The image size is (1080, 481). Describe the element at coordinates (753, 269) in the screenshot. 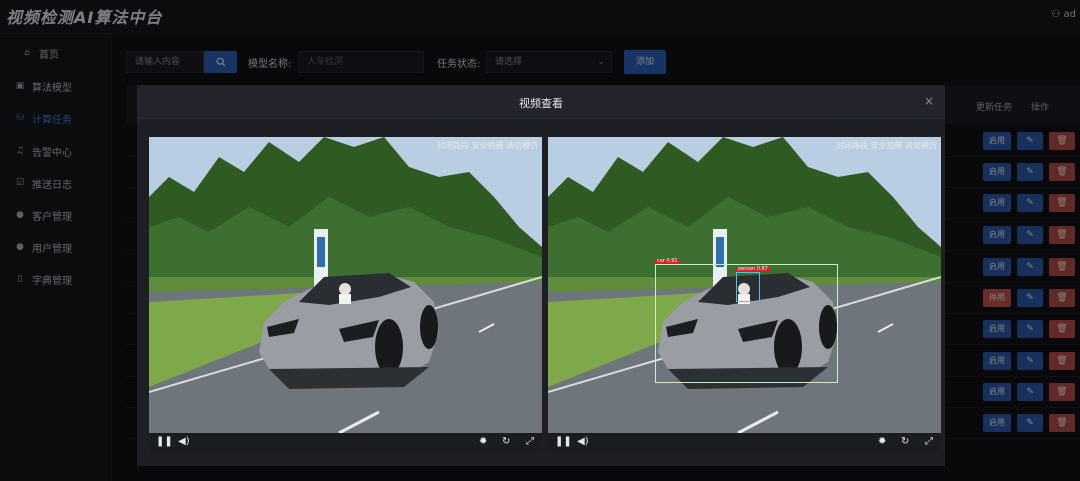

I see `person-detection-label: person 0.87` at that location.